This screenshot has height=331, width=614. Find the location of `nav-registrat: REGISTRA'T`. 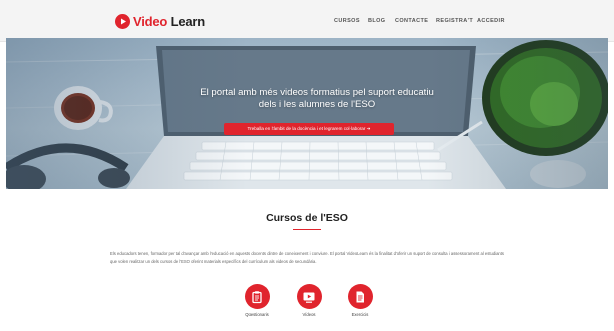

nav-registrat: REGISTRA'T is located at coordinates (454, 21).